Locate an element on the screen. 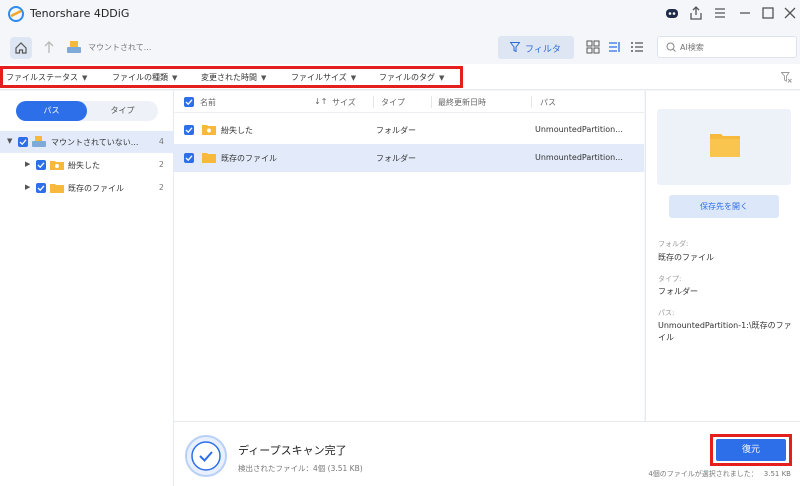 The image size is (800, 486). scan-complete-icon is located at coordinates (206, 456).